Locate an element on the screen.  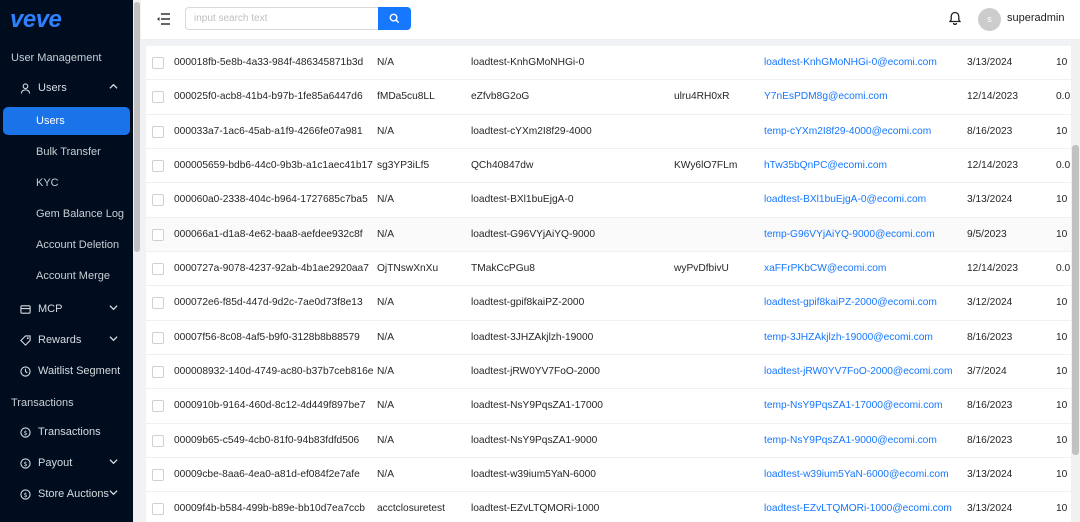
sidebar-item-rewards: Rewards is located at coordinates (66, 340).